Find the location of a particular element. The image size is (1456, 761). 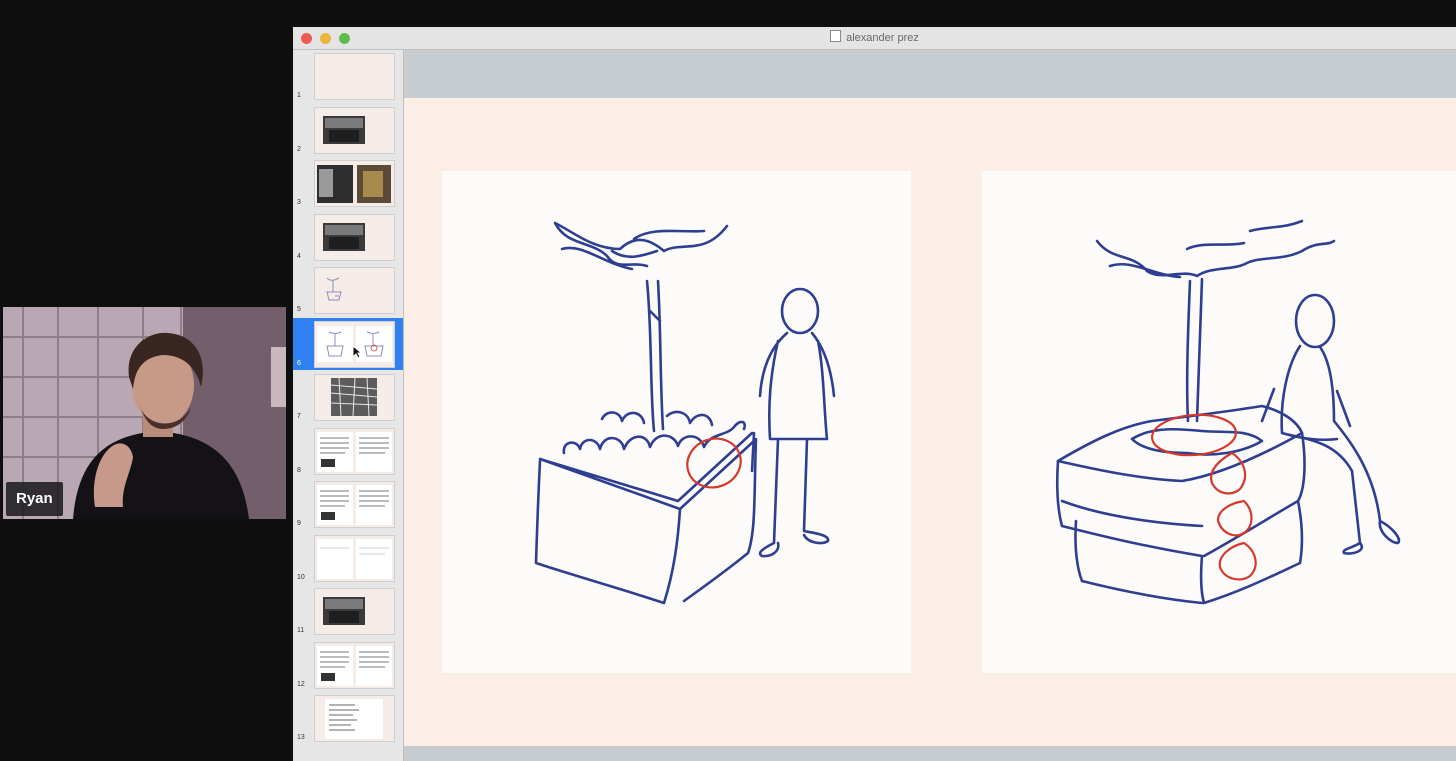

seated-person-planter-drawing is located at coordinates (1228, 412).